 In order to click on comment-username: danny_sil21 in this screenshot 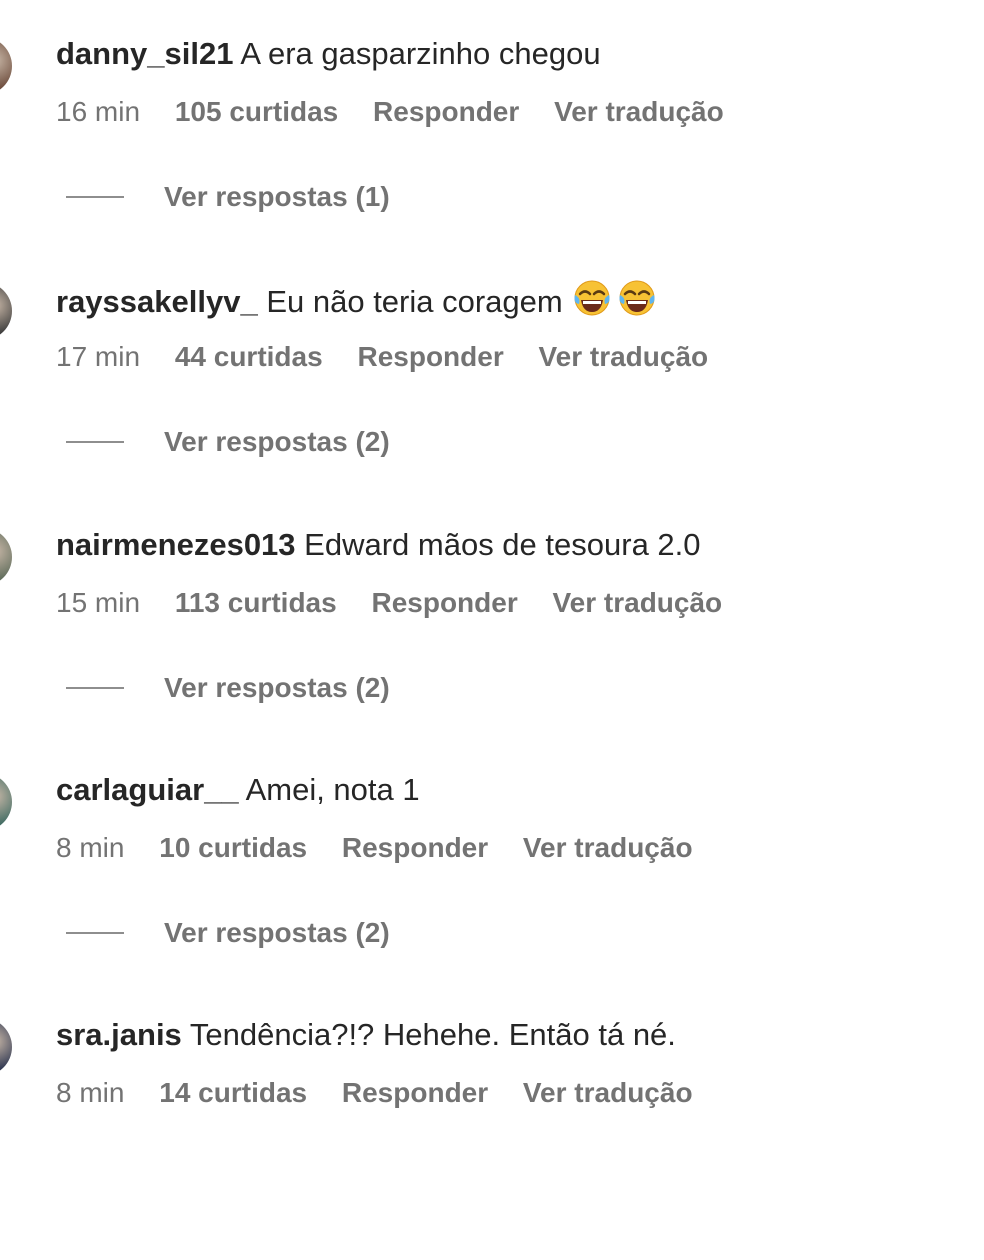, I will do `click(144, 53)`.